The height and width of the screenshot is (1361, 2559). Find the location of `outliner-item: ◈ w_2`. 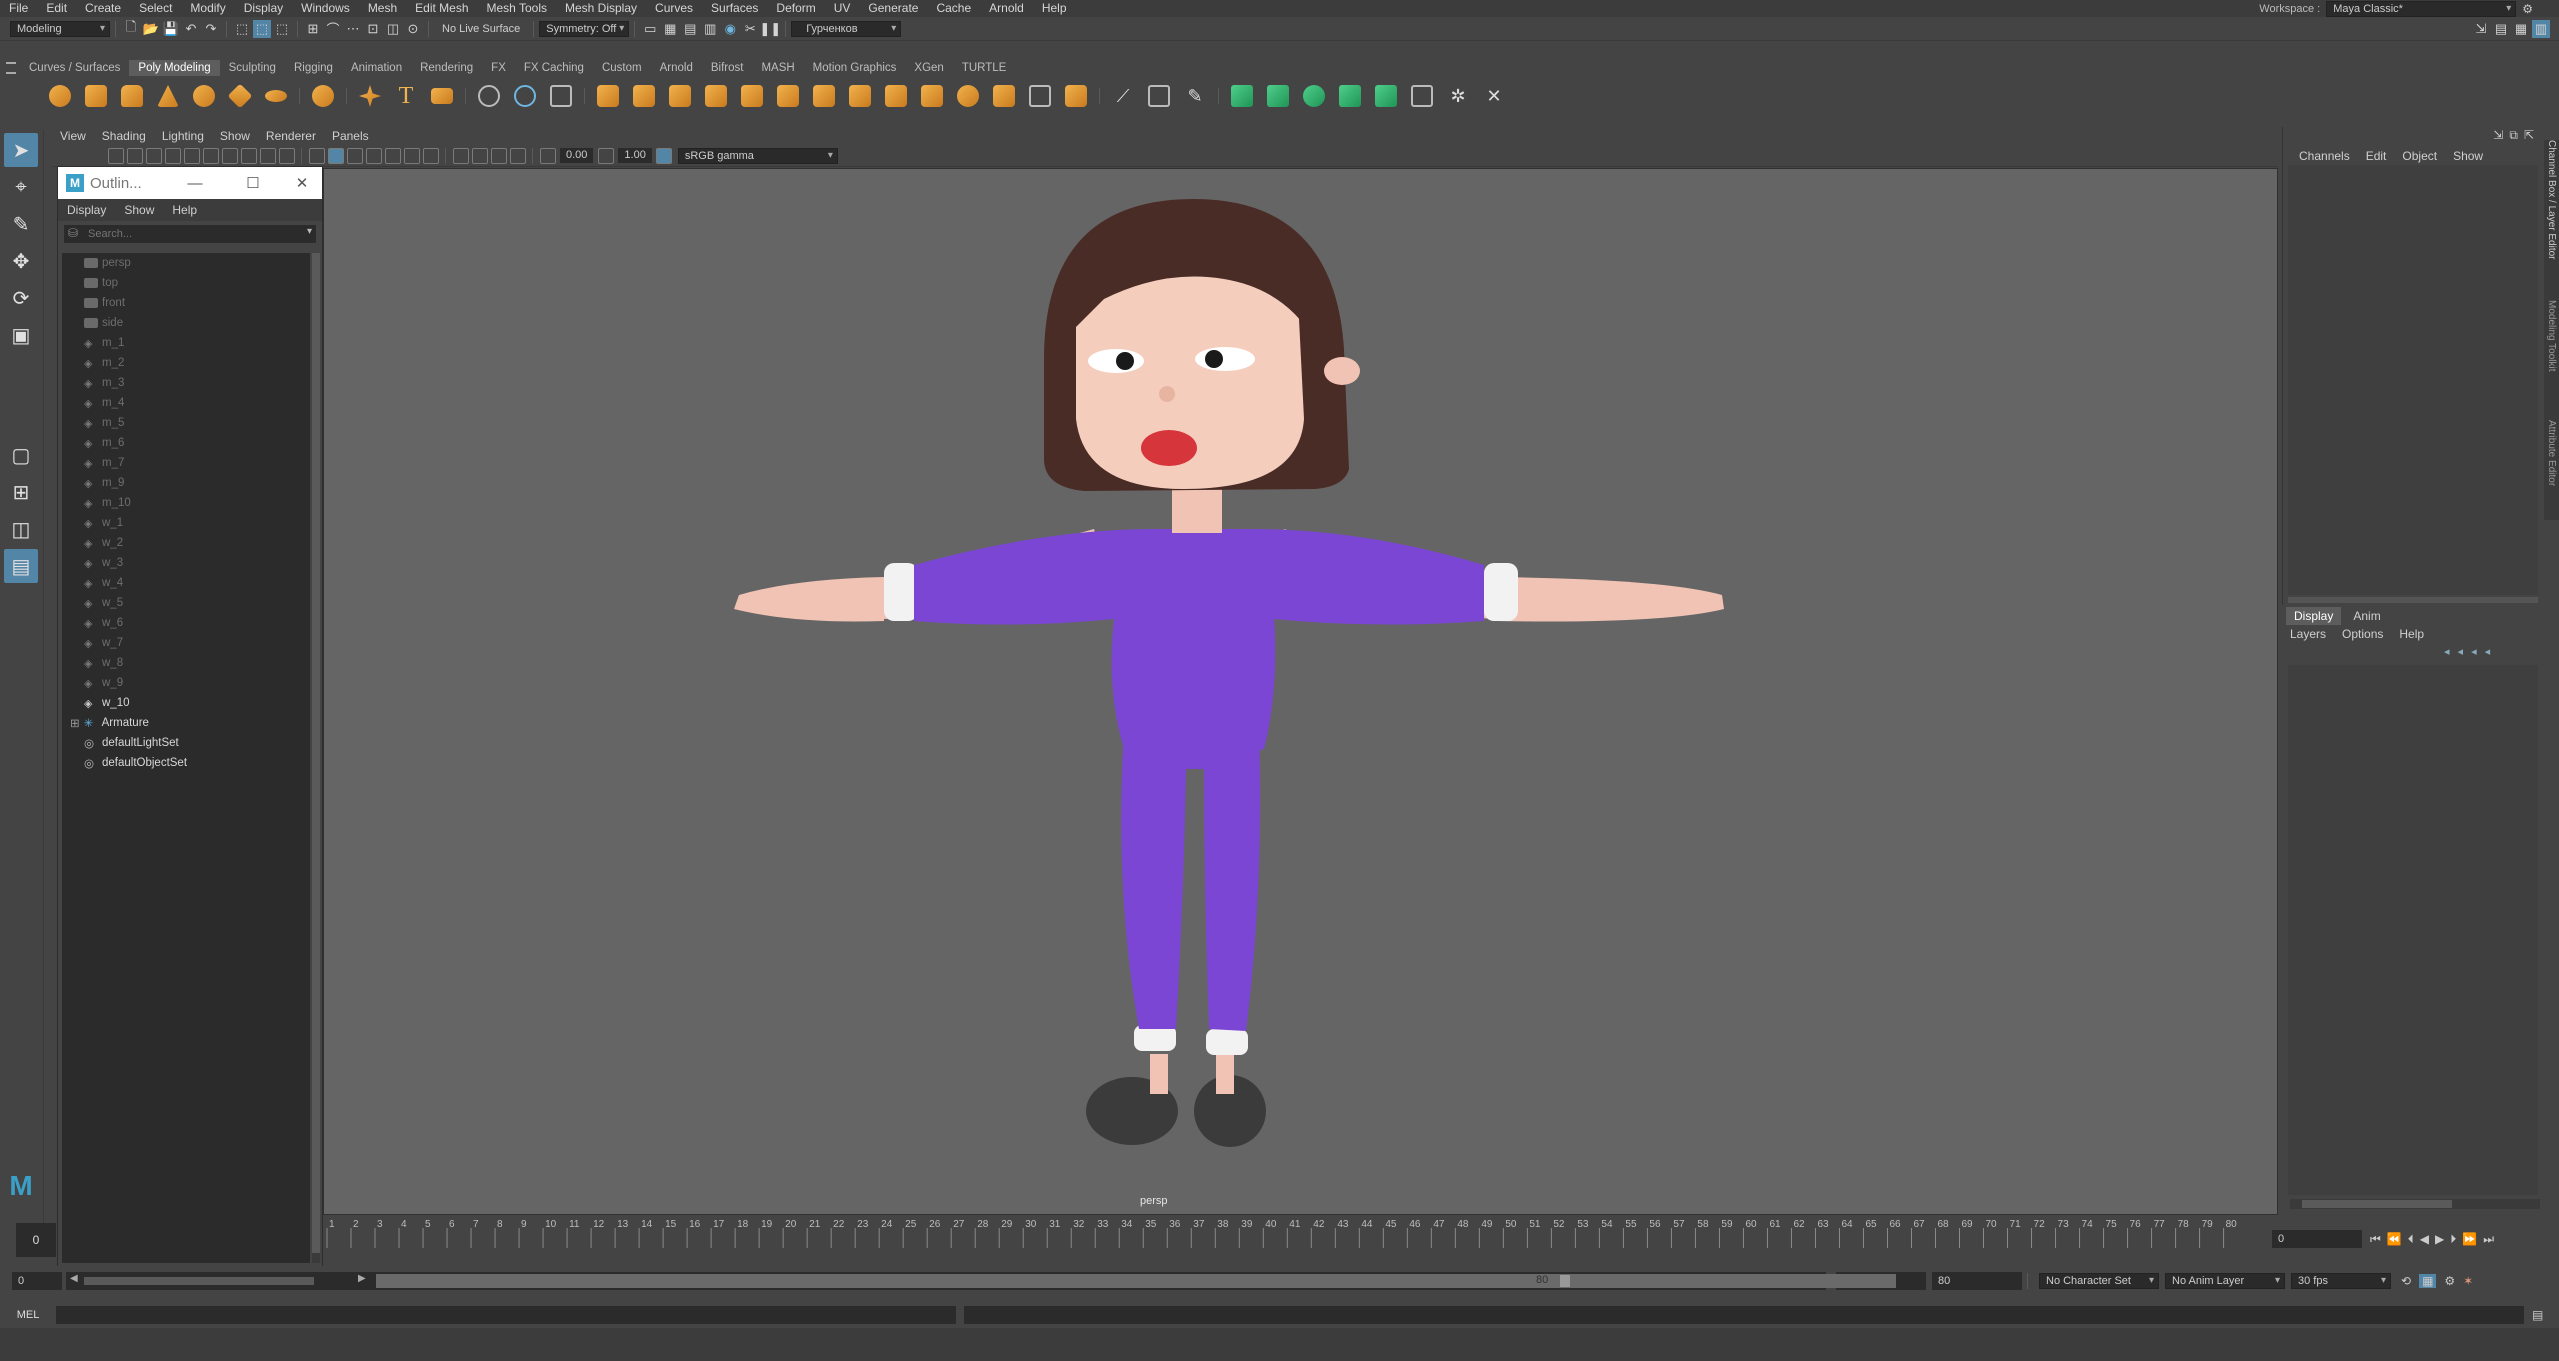

outliner-item: ◈ w_2 is located at coordinates (186, 543).